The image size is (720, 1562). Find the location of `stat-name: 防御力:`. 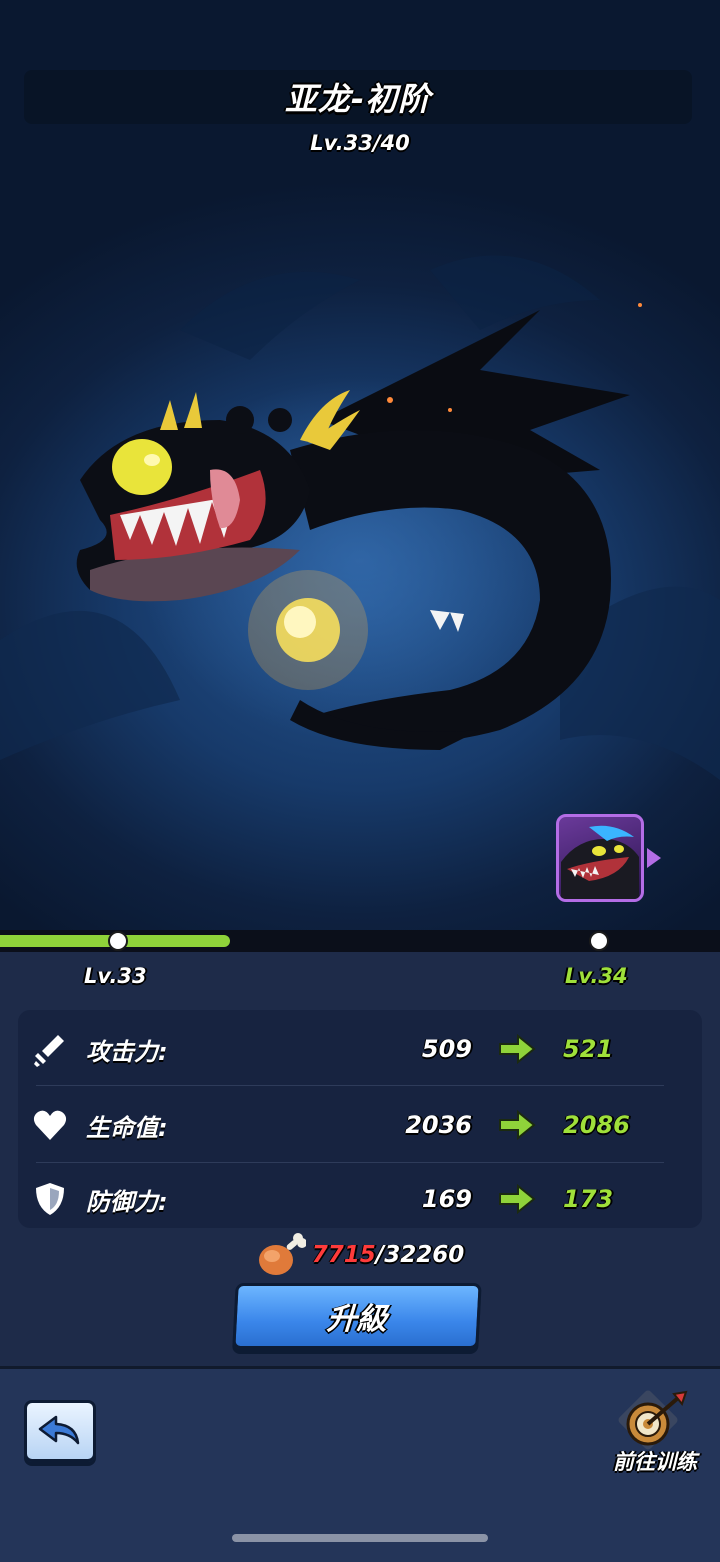

stat-name: 防御力: is located at coordinates (127, 1201).